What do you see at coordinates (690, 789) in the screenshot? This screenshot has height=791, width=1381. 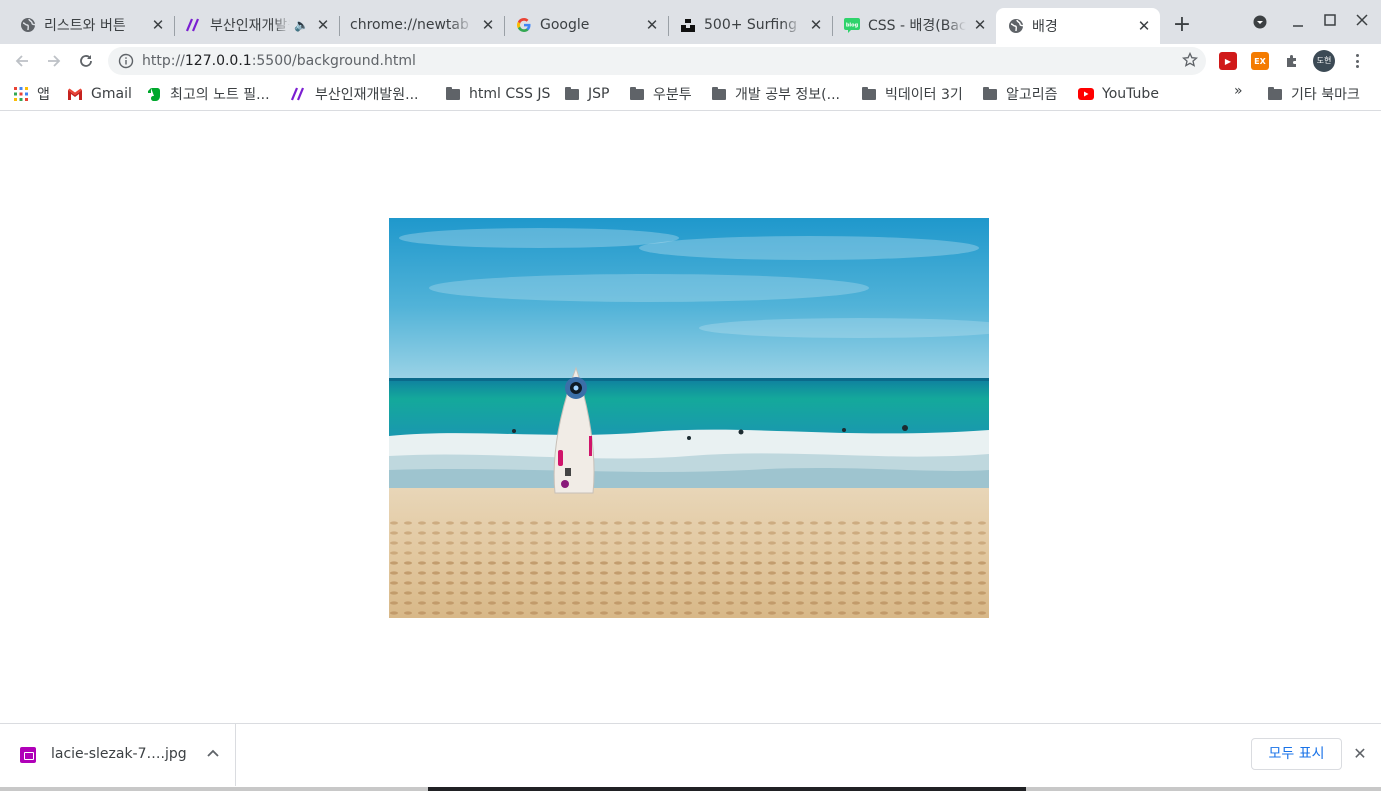 I see `taskbar-edge` at bounding box center [690, 789].